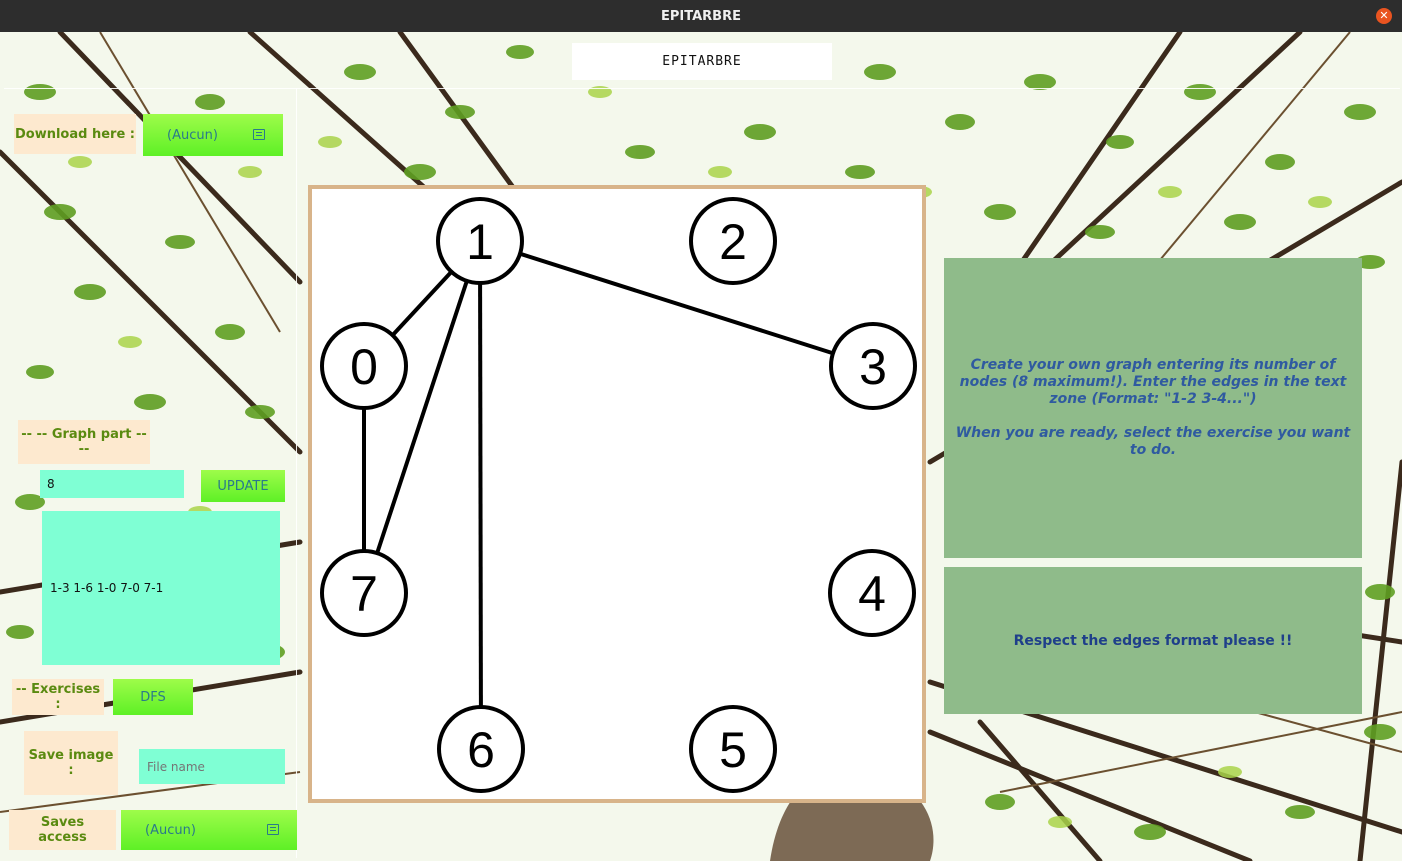  I want to click on graph-node-4: 4, so click(872, 593).